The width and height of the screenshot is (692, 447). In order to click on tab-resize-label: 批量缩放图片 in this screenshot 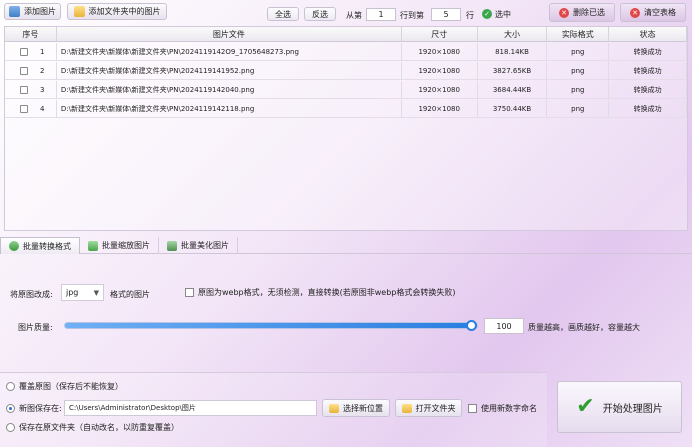, I will do `click(126, 245)`.